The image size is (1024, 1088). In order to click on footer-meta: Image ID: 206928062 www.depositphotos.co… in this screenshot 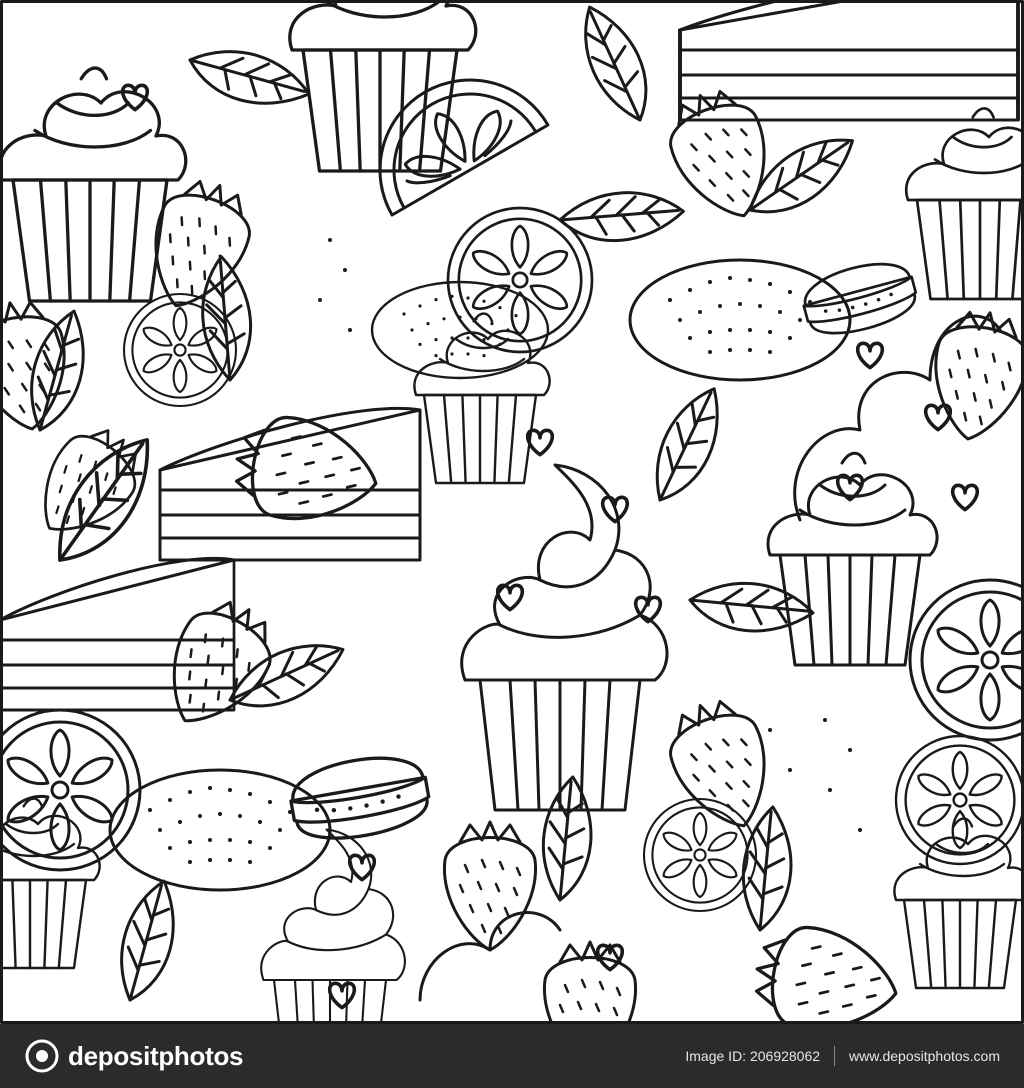, I will do `click(842, 1056)`.